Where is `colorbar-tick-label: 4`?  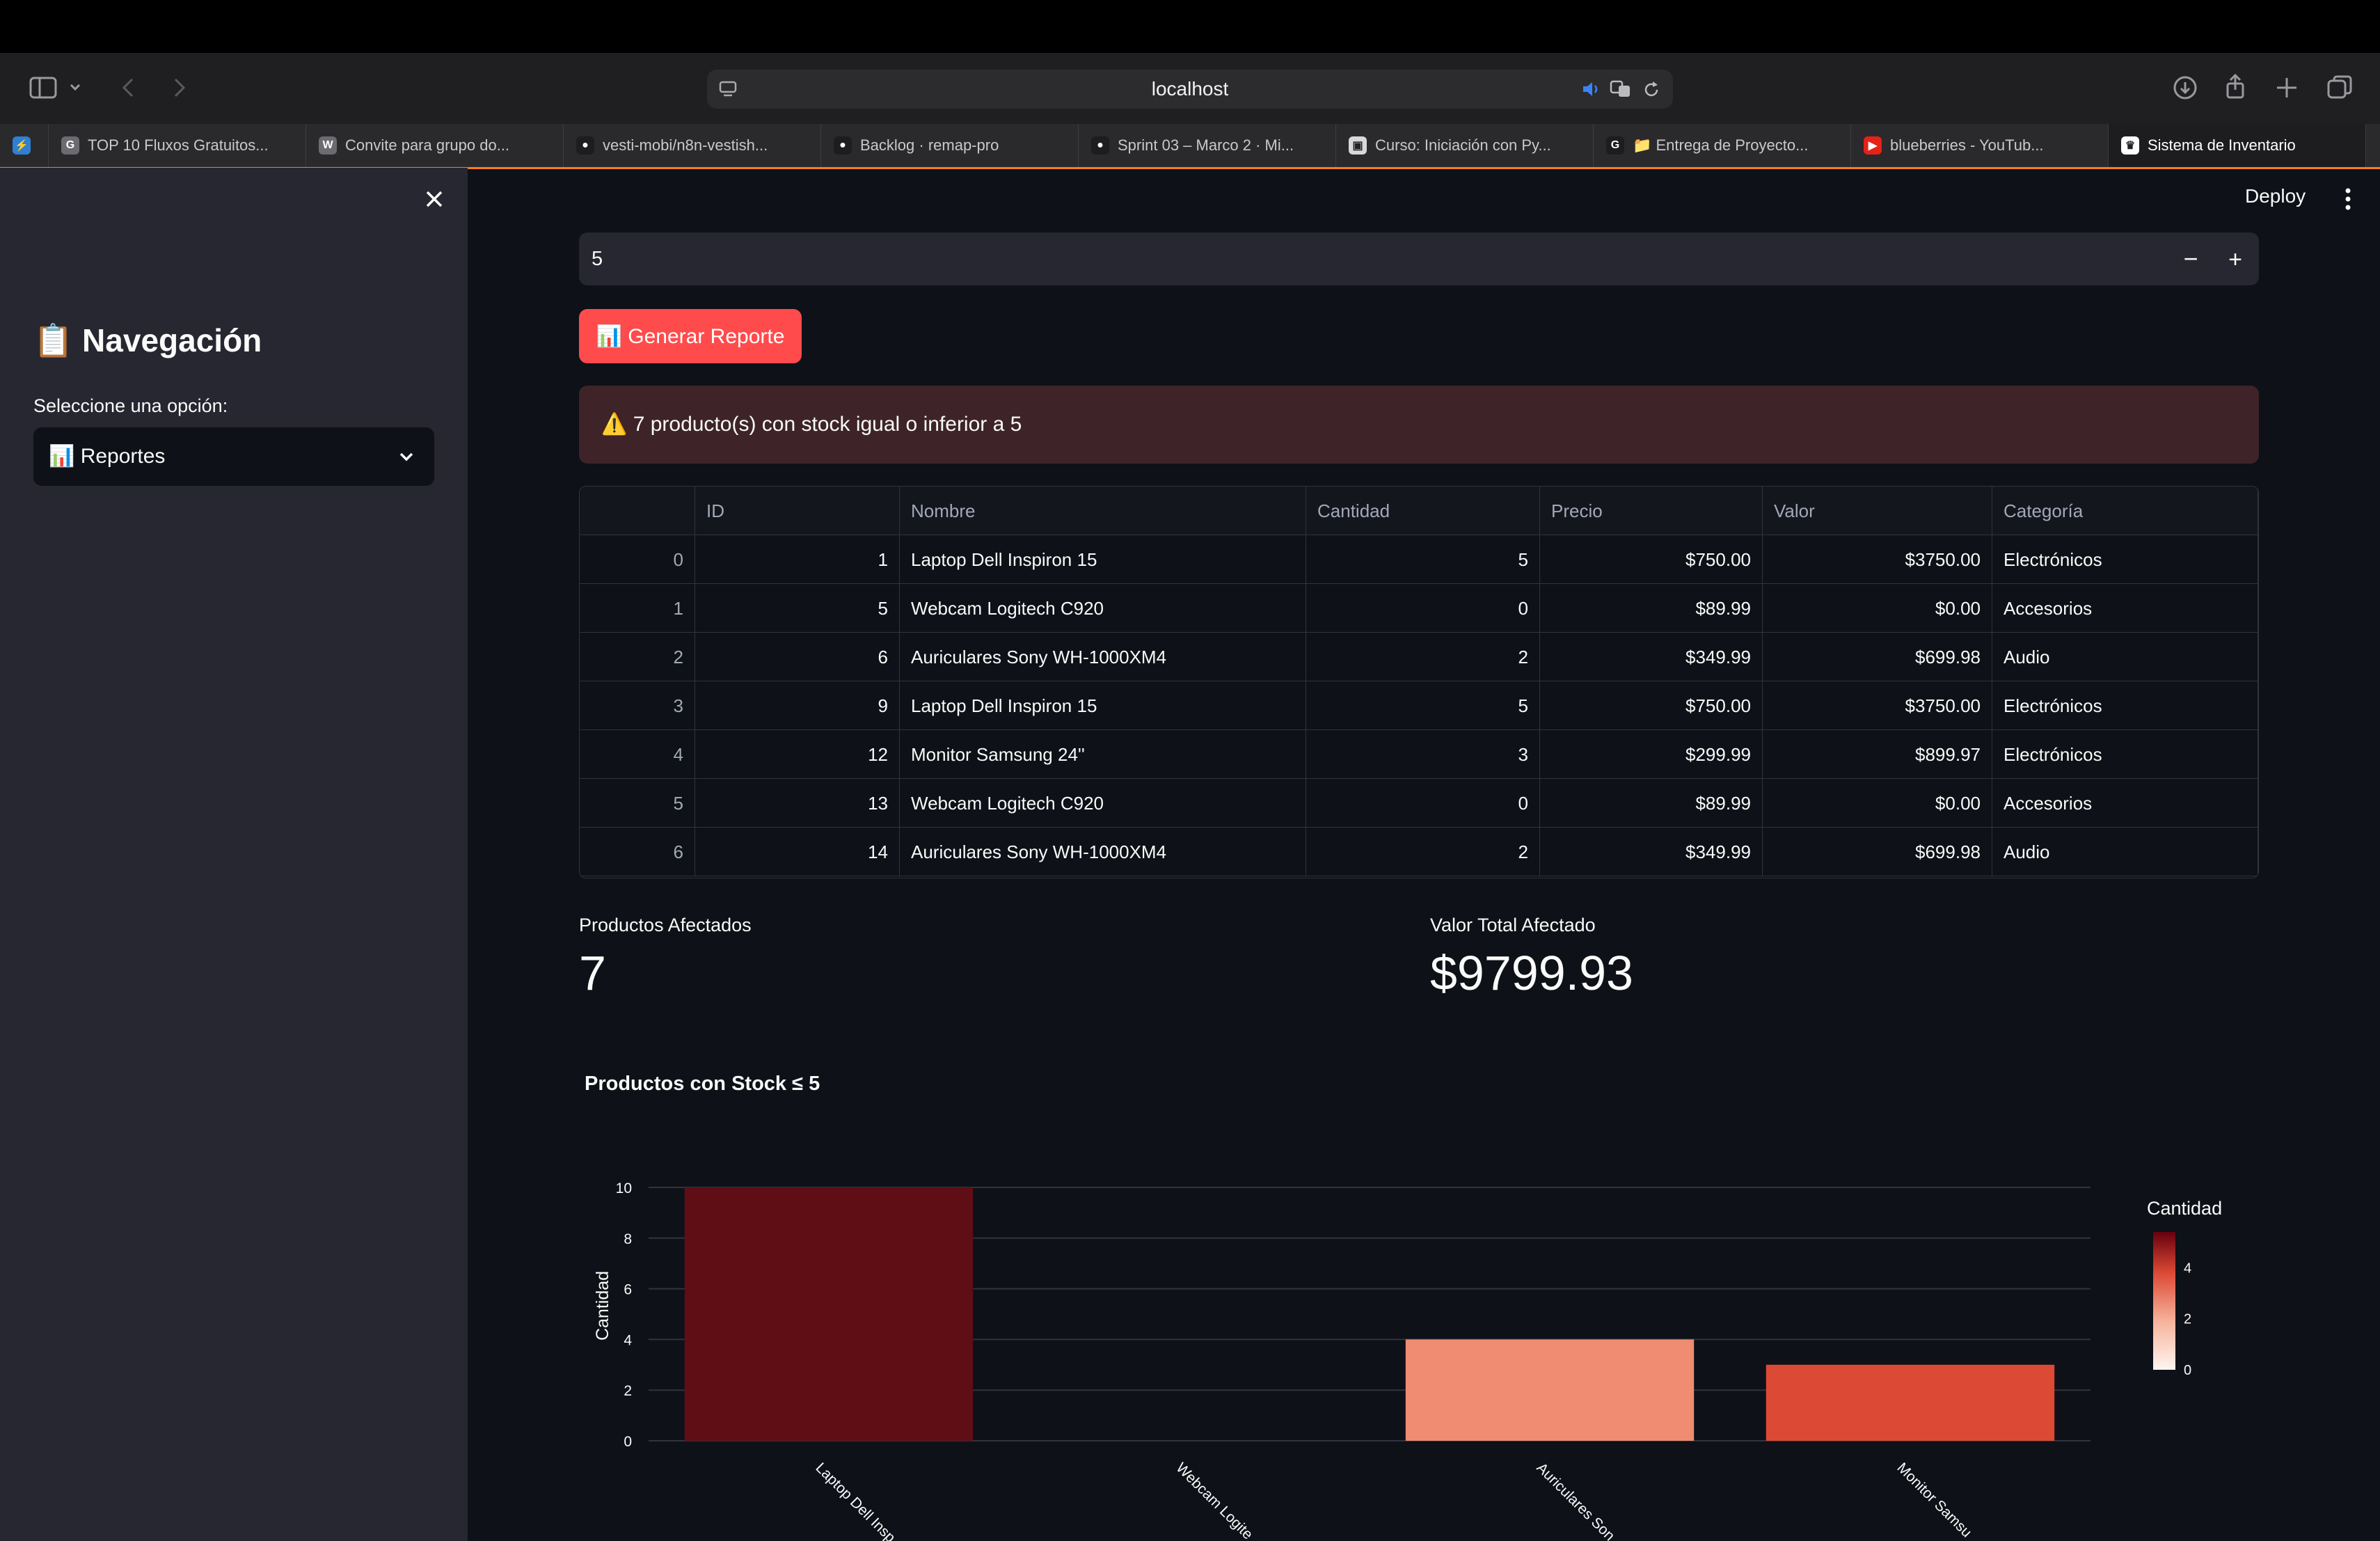 colorbar-tick-label: 4 is located at coordinates (2187, 1268).